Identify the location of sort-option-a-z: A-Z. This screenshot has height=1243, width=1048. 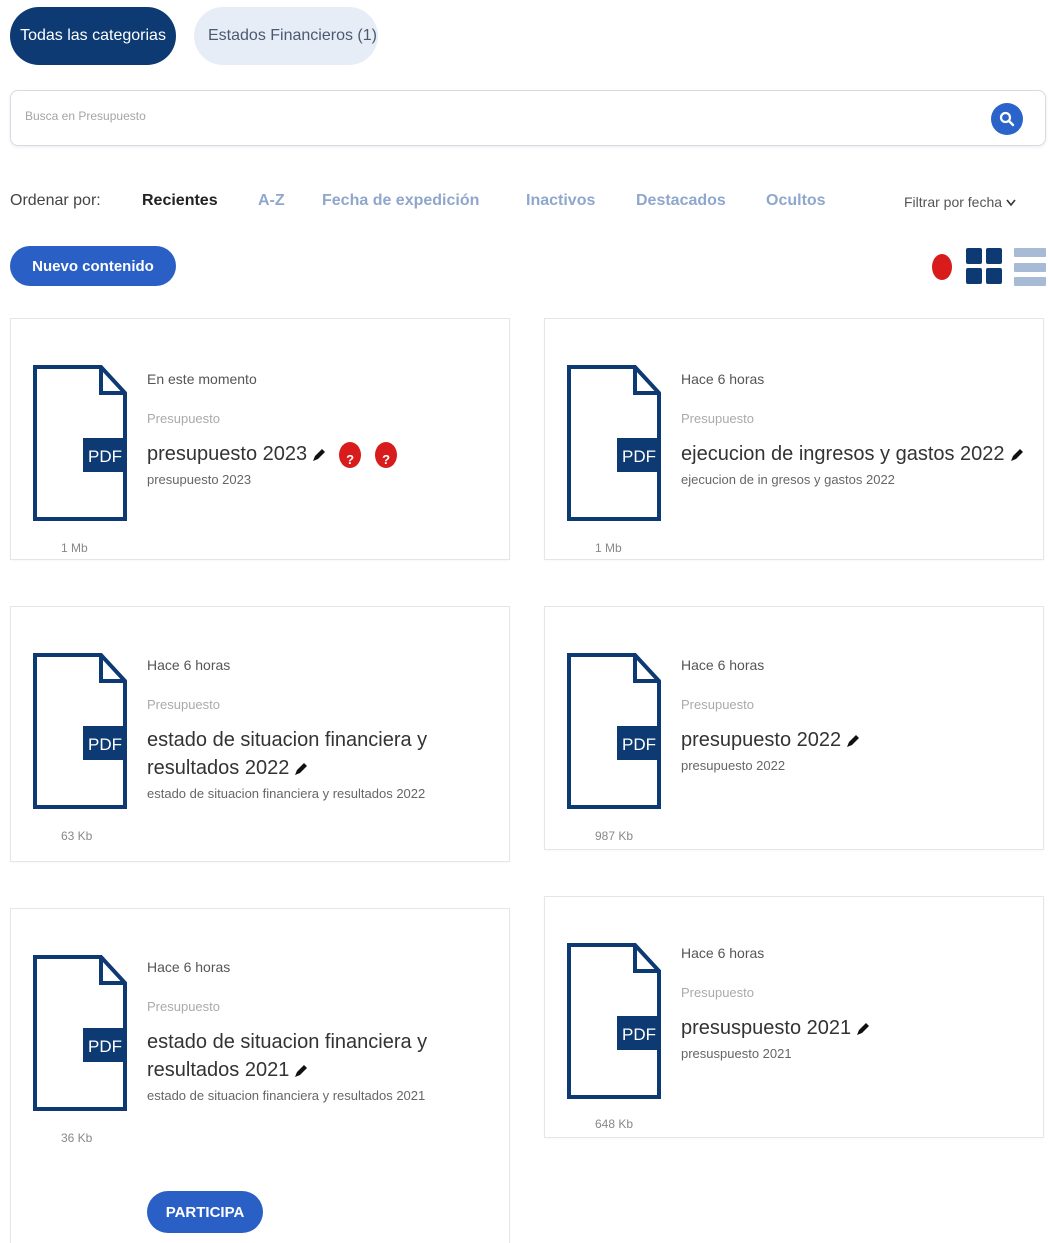
(271, 201).